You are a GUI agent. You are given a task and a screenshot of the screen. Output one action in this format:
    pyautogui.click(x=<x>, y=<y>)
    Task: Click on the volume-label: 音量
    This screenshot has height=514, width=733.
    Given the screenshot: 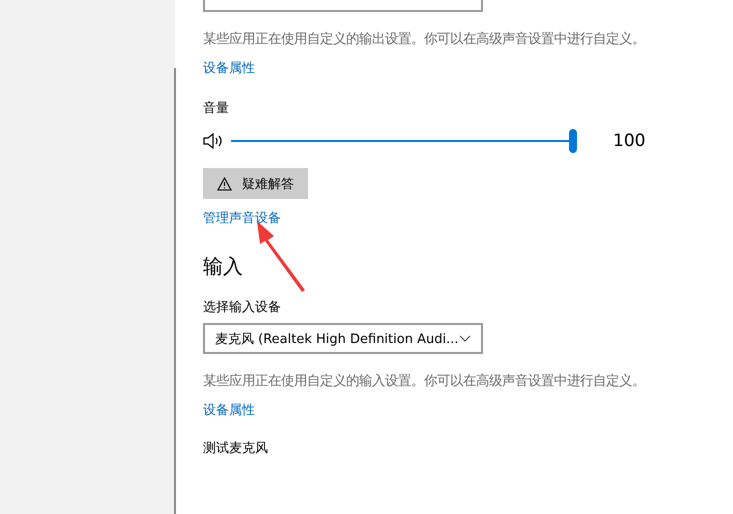 What is the action you would take?
    pyautogui.click(x=216, y=108)
    